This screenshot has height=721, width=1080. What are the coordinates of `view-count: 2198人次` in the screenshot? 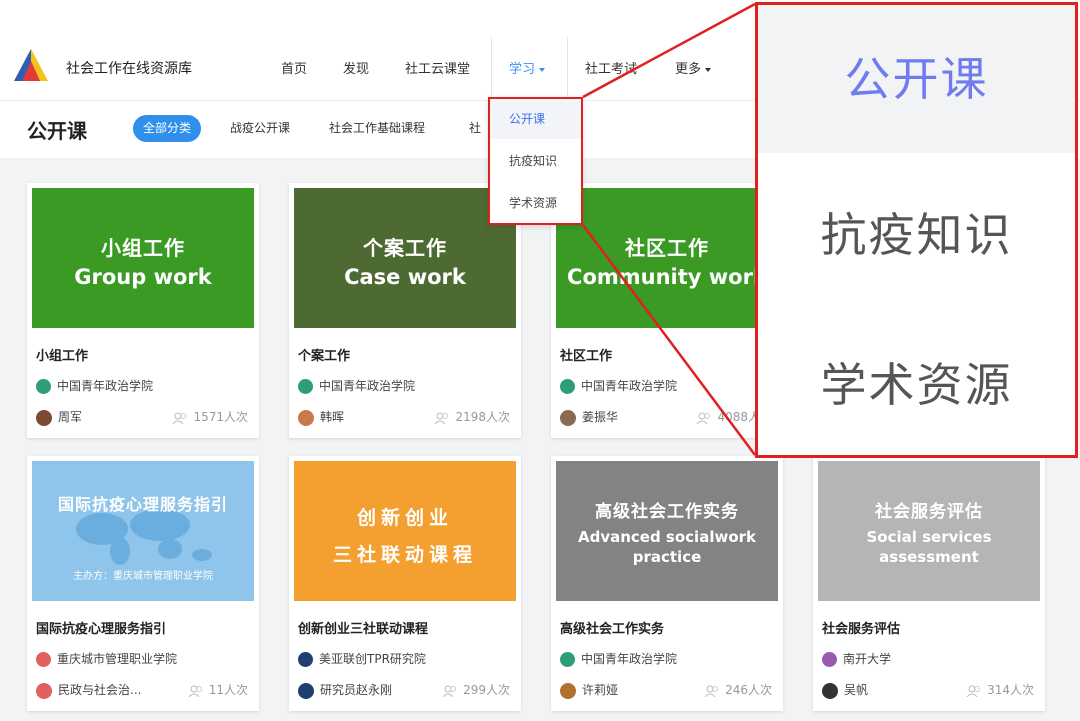 It's located at (472, 416).